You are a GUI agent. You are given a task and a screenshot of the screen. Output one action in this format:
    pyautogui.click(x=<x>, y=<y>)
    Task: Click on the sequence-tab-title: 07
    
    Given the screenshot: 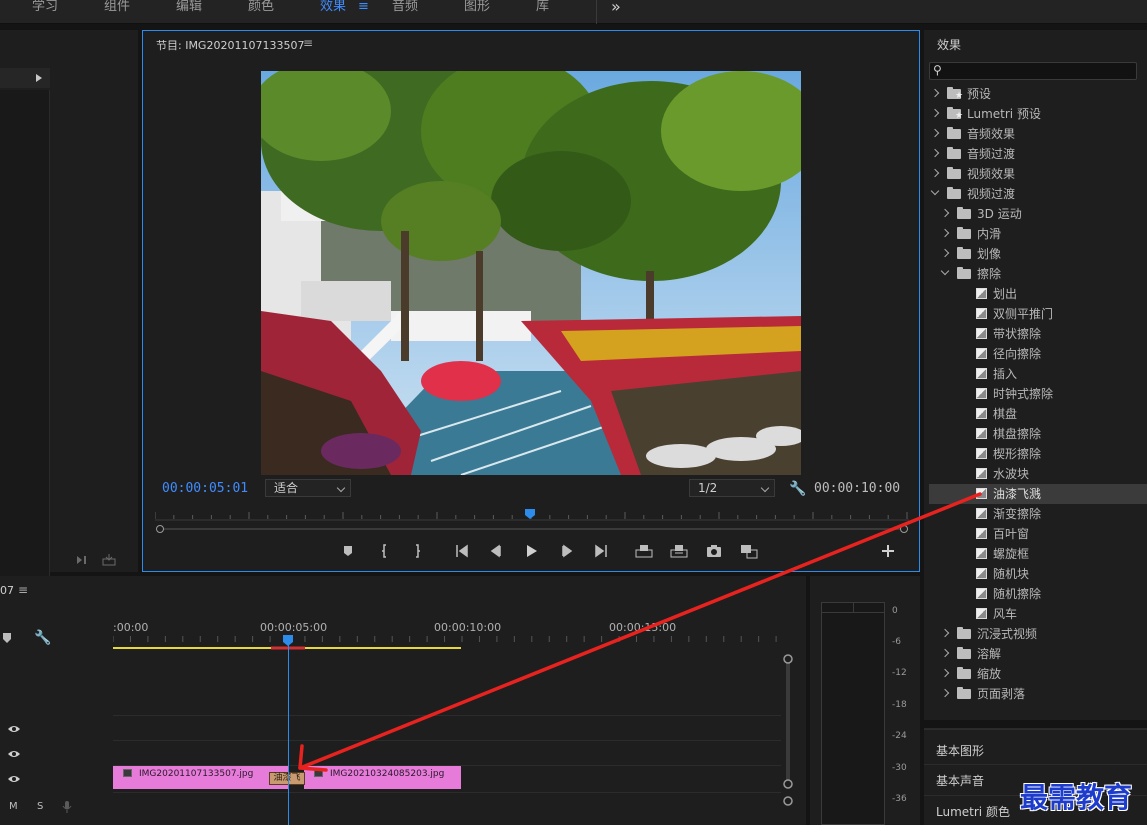 What is the action you would take?
    pyautogui.click(x=7, y=590)
    